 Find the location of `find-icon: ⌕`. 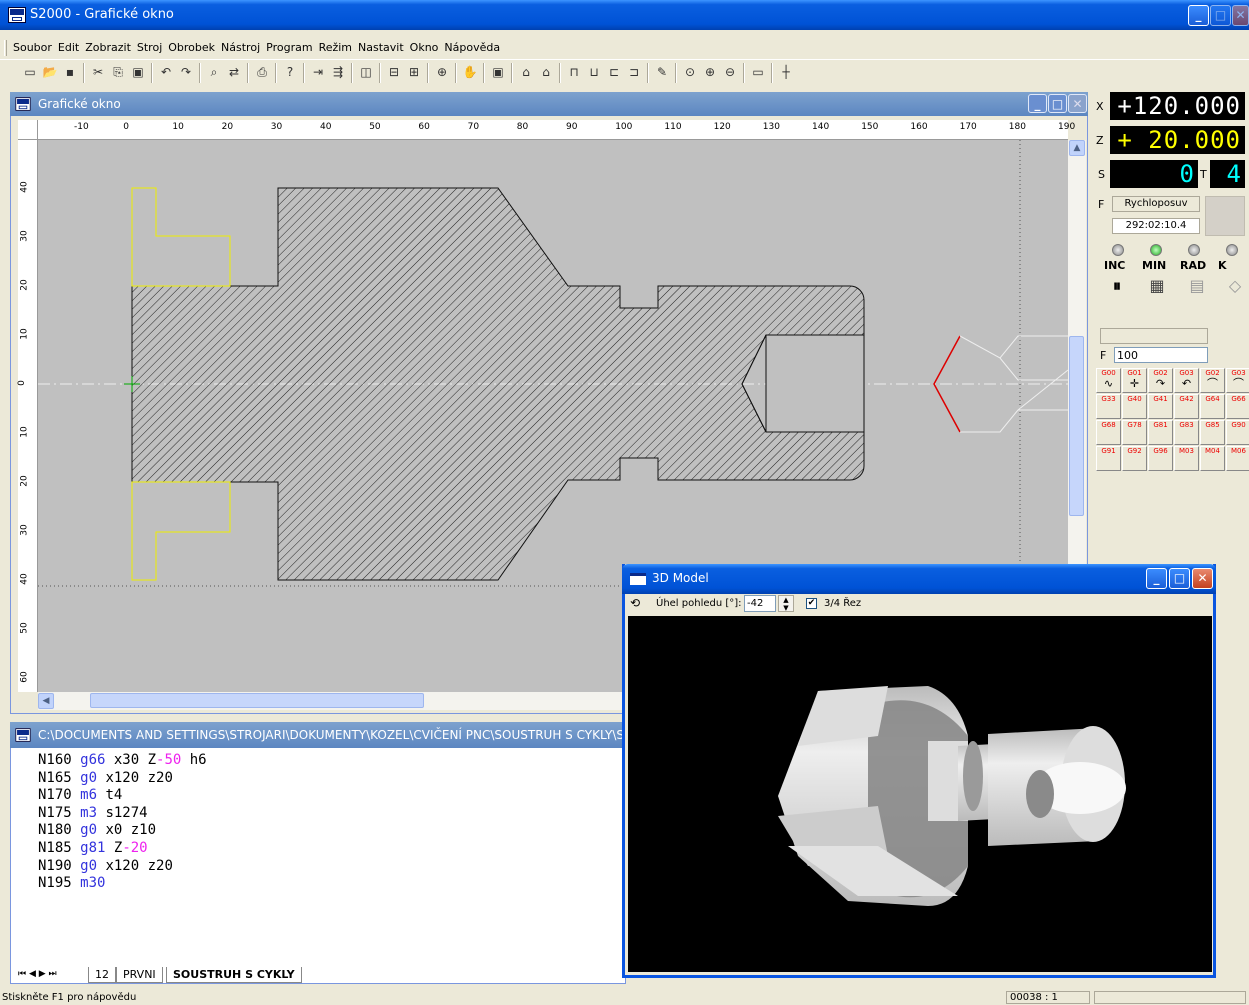

find-icon: ⌕ is located at coordinates (214, 72).